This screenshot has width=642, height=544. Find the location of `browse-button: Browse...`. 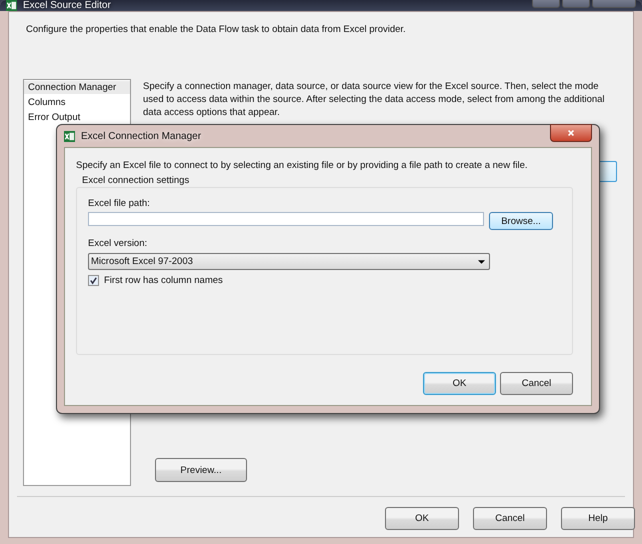

browse-button: Browse... is located at coordinates (521, 221).